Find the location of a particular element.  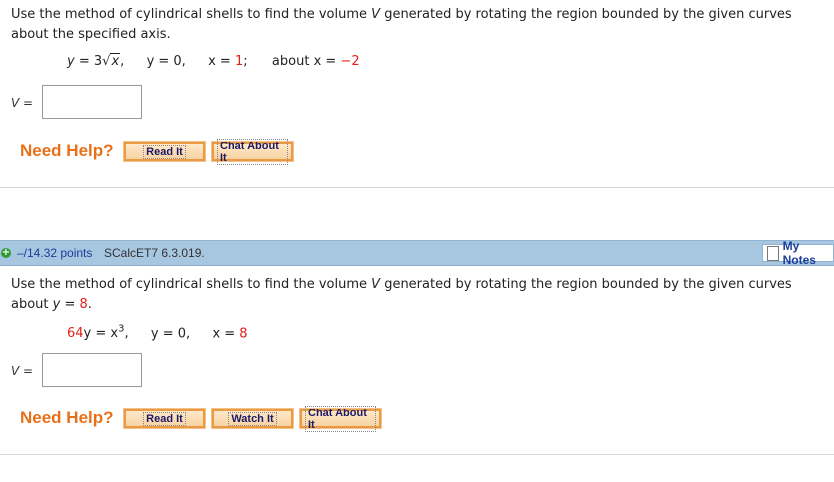

q2-equations: 64y = x3, y = 0, x = 8 is located at coordinates (157, 332).